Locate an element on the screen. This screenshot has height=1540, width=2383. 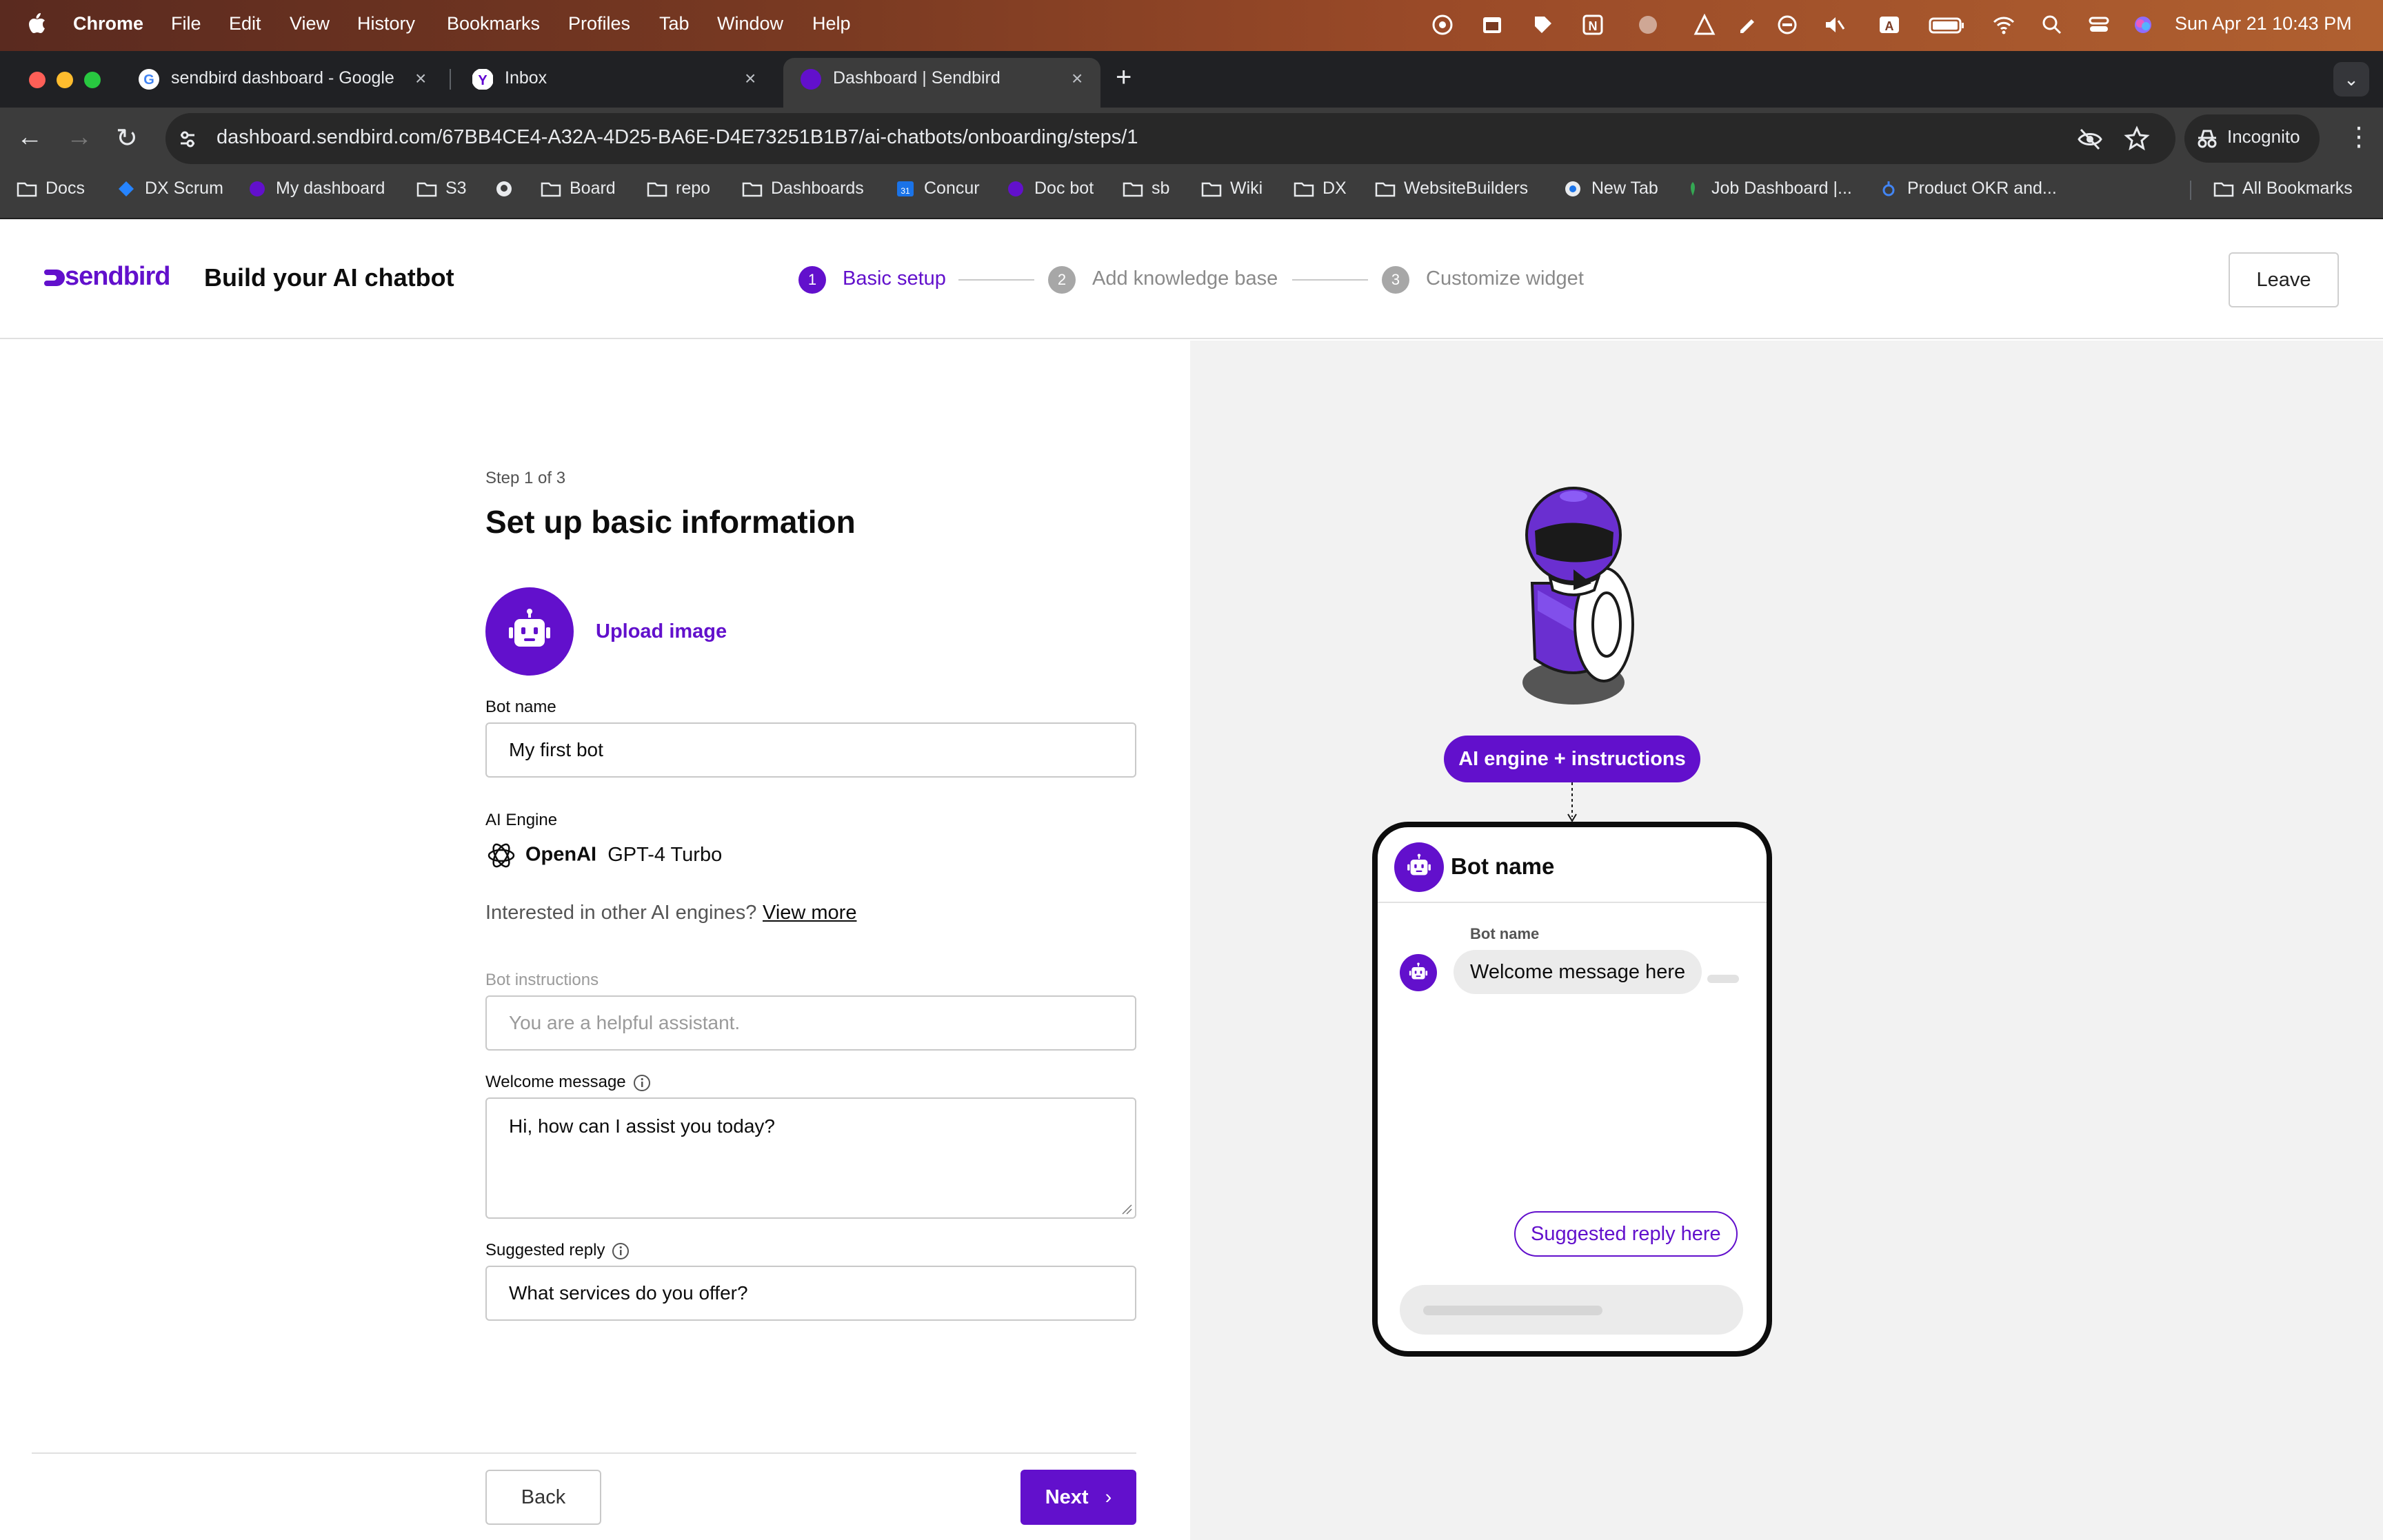
menu-file: File is located at coordinates (186, 23).